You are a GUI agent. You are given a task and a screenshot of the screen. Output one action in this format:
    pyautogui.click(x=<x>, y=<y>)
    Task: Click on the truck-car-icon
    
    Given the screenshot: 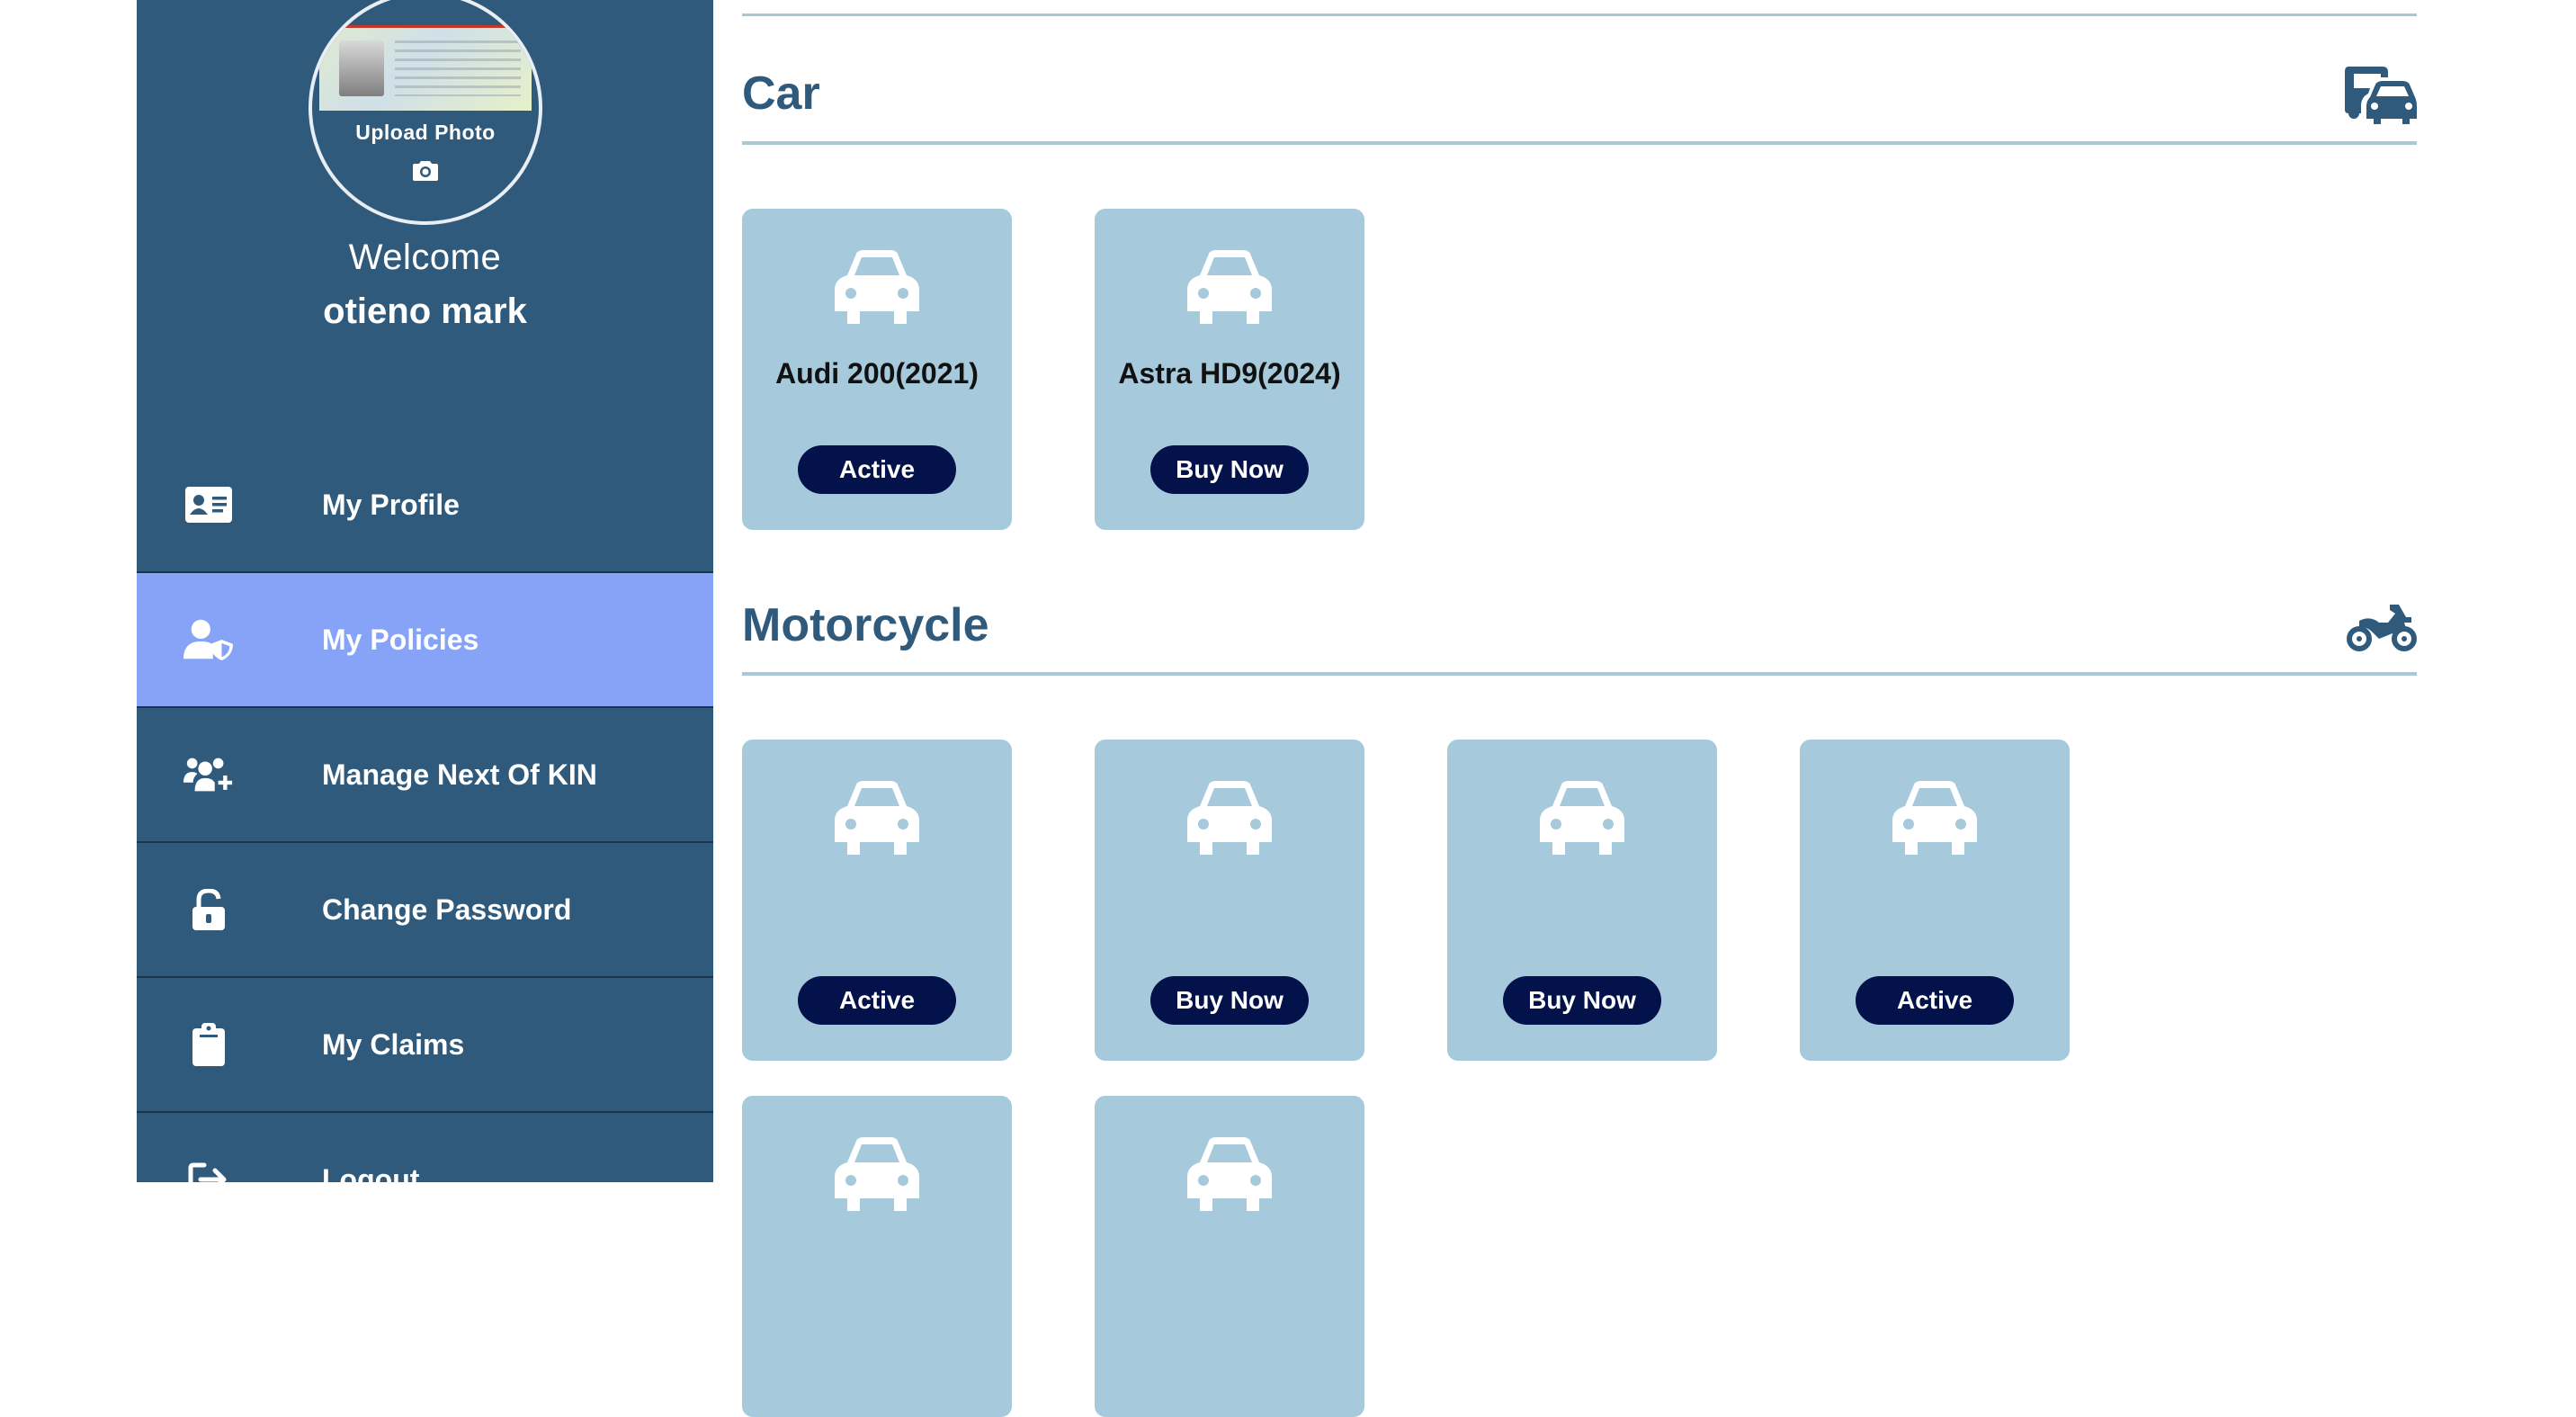 What is the action you would take?
    pyautogui.click(x=2381, y=95)
    